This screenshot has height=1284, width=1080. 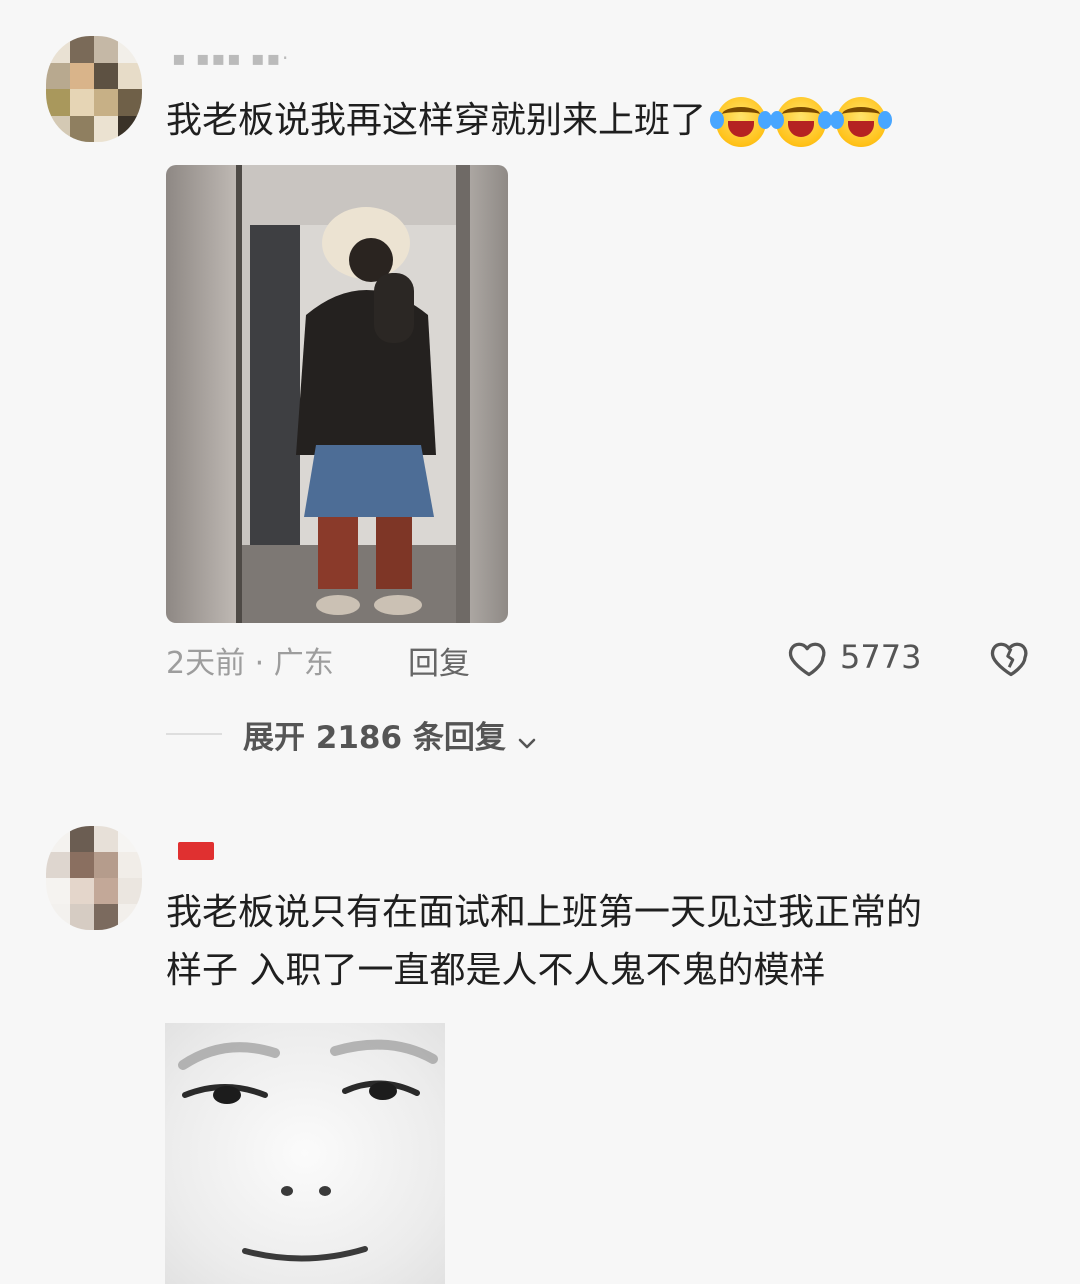 I want to click on comment-photo, so click(x=337, y=394).